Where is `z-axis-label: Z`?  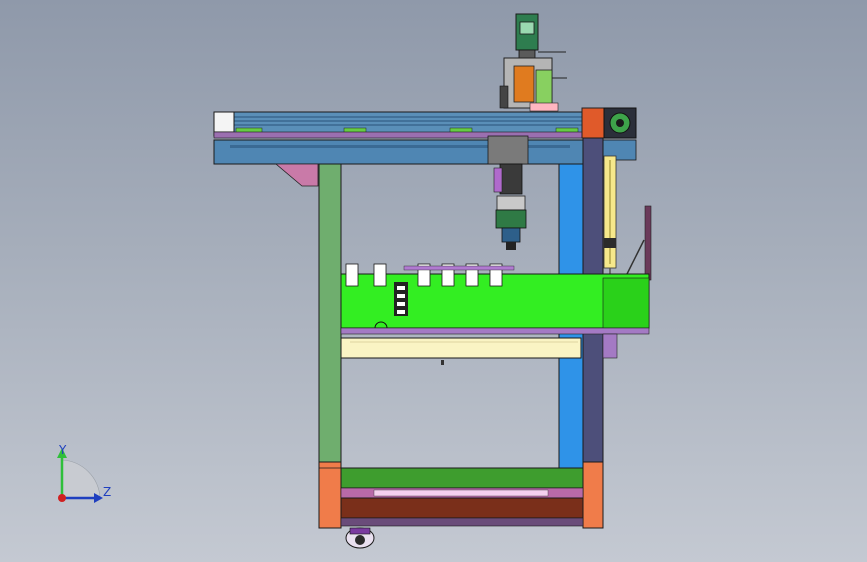 z-axis-label: Z is located at coordinates (107, 492).